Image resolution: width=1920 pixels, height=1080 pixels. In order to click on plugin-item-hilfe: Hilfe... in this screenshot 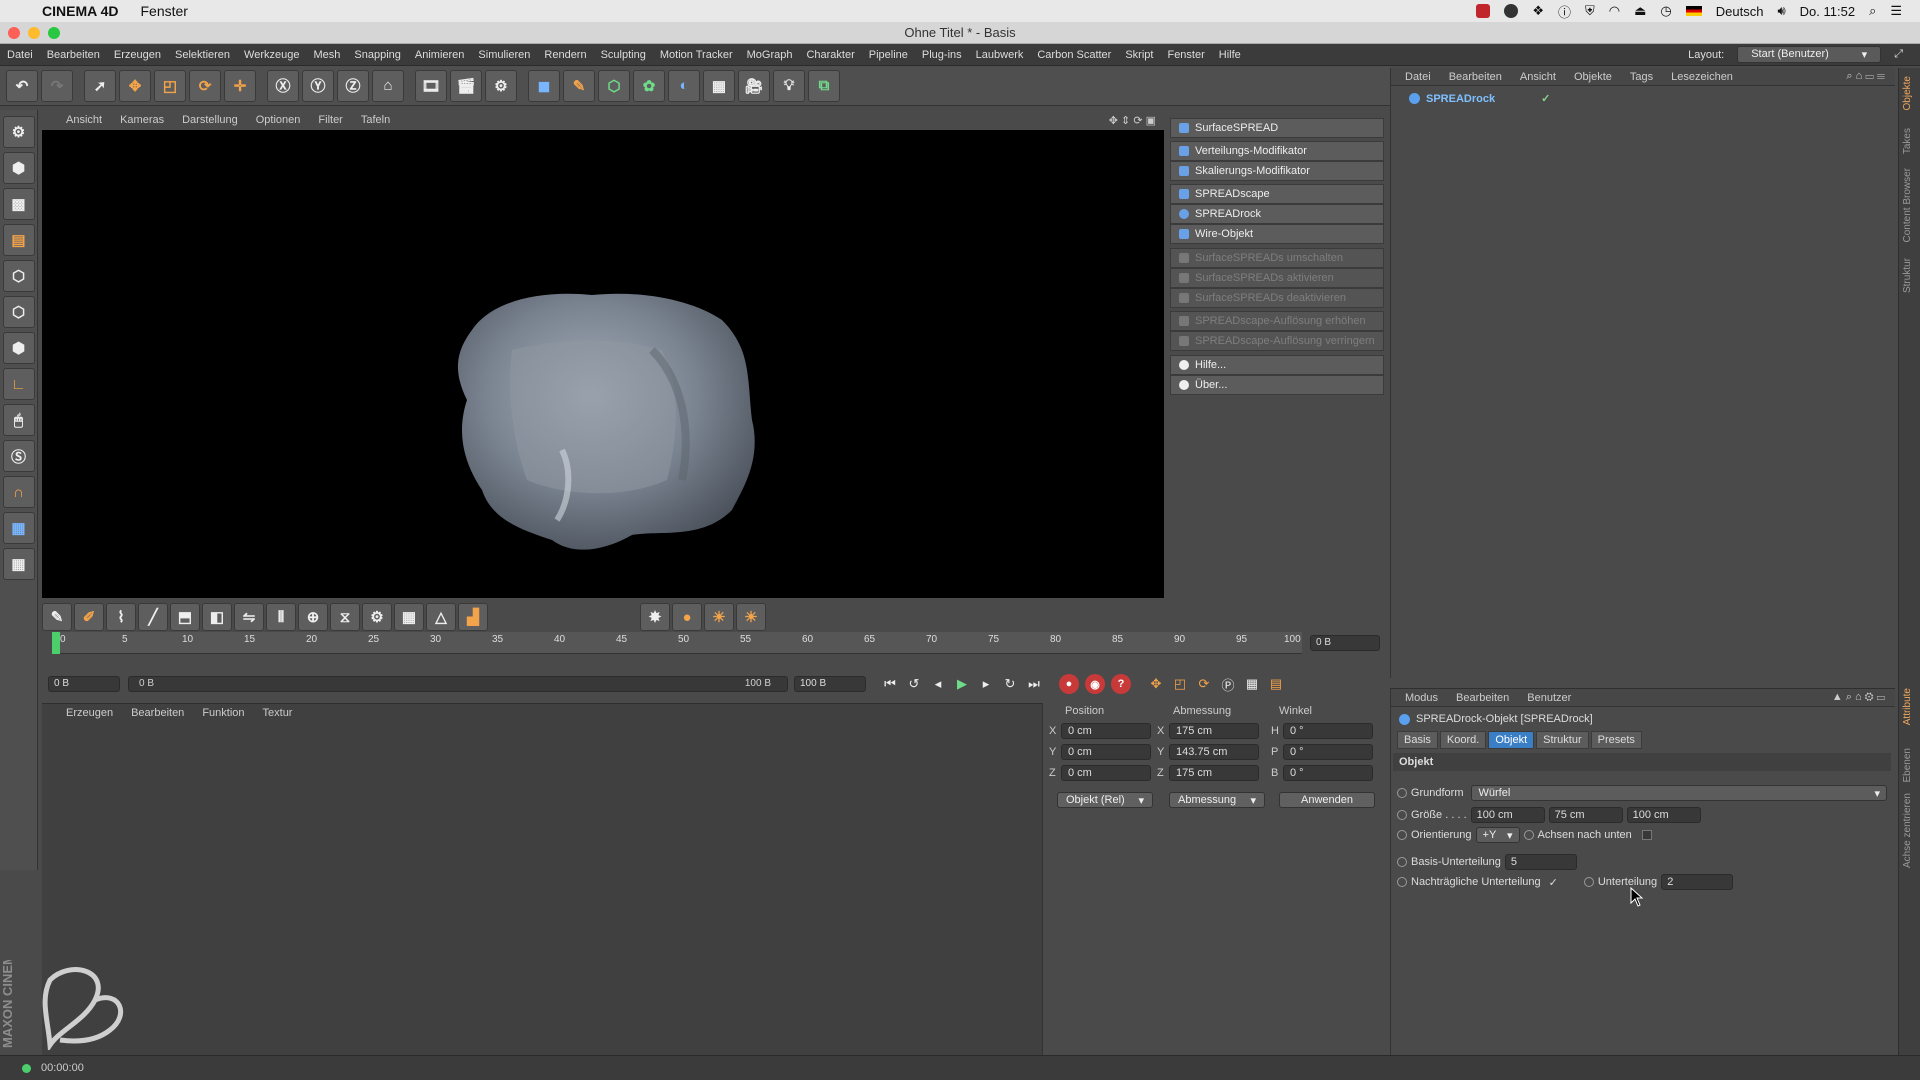, I will do `click(1277, 365)`.